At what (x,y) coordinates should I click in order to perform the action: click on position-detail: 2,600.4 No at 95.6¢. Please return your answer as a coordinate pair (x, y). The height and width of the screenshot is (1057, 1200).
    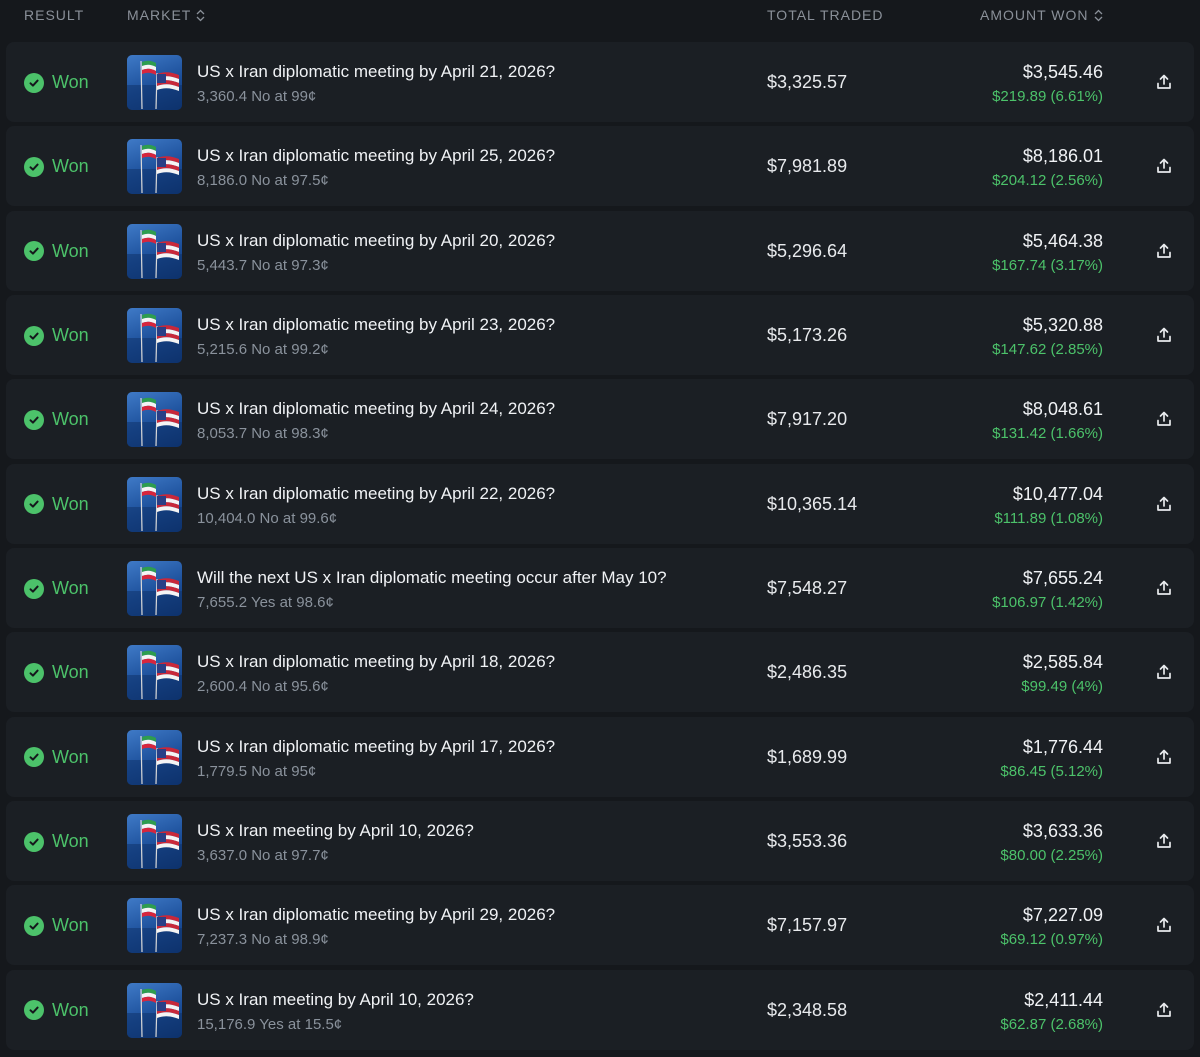
    Looking at the image, I should click on (263, 687).